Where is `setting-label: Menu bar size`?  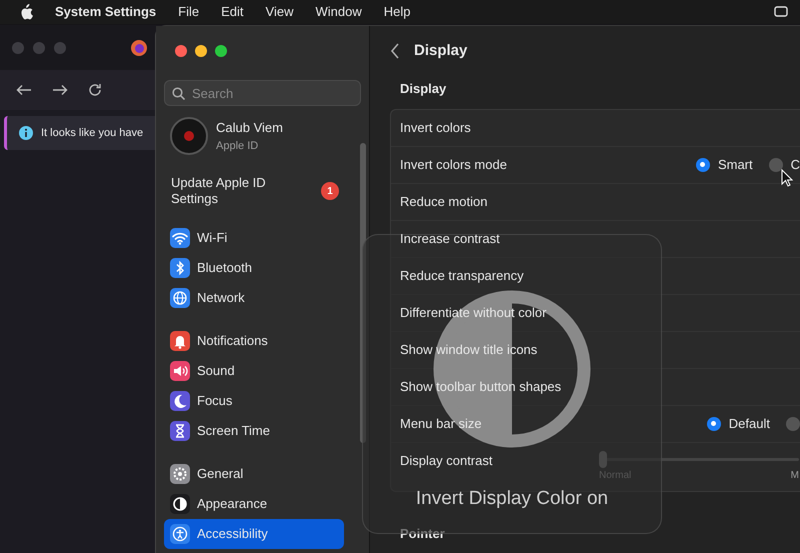
setting-label: Menu bar size is located at coordinates (441, 423).